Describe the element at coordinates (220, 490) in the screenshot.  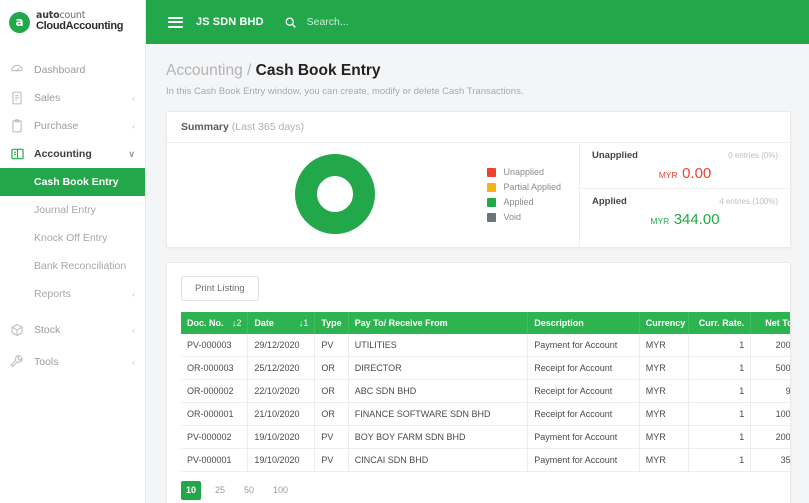
I see `page-size-option-25: 25` at that location.